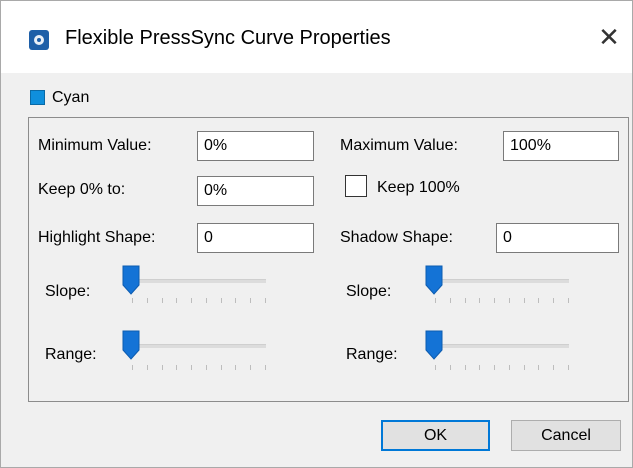 The height and width of the screenshot is (468, 633). What do you see at coordinates (566, 435) in the screenshot?
I see `cancel-button: Cancel` at bounding box center [566, 435].